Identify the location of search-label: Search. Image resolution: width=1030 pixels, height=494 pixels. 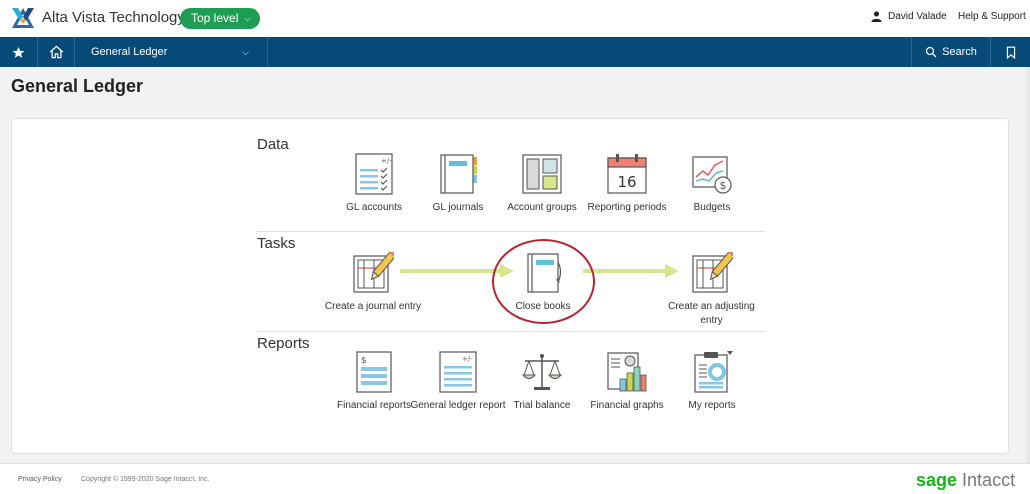
(959, 52).